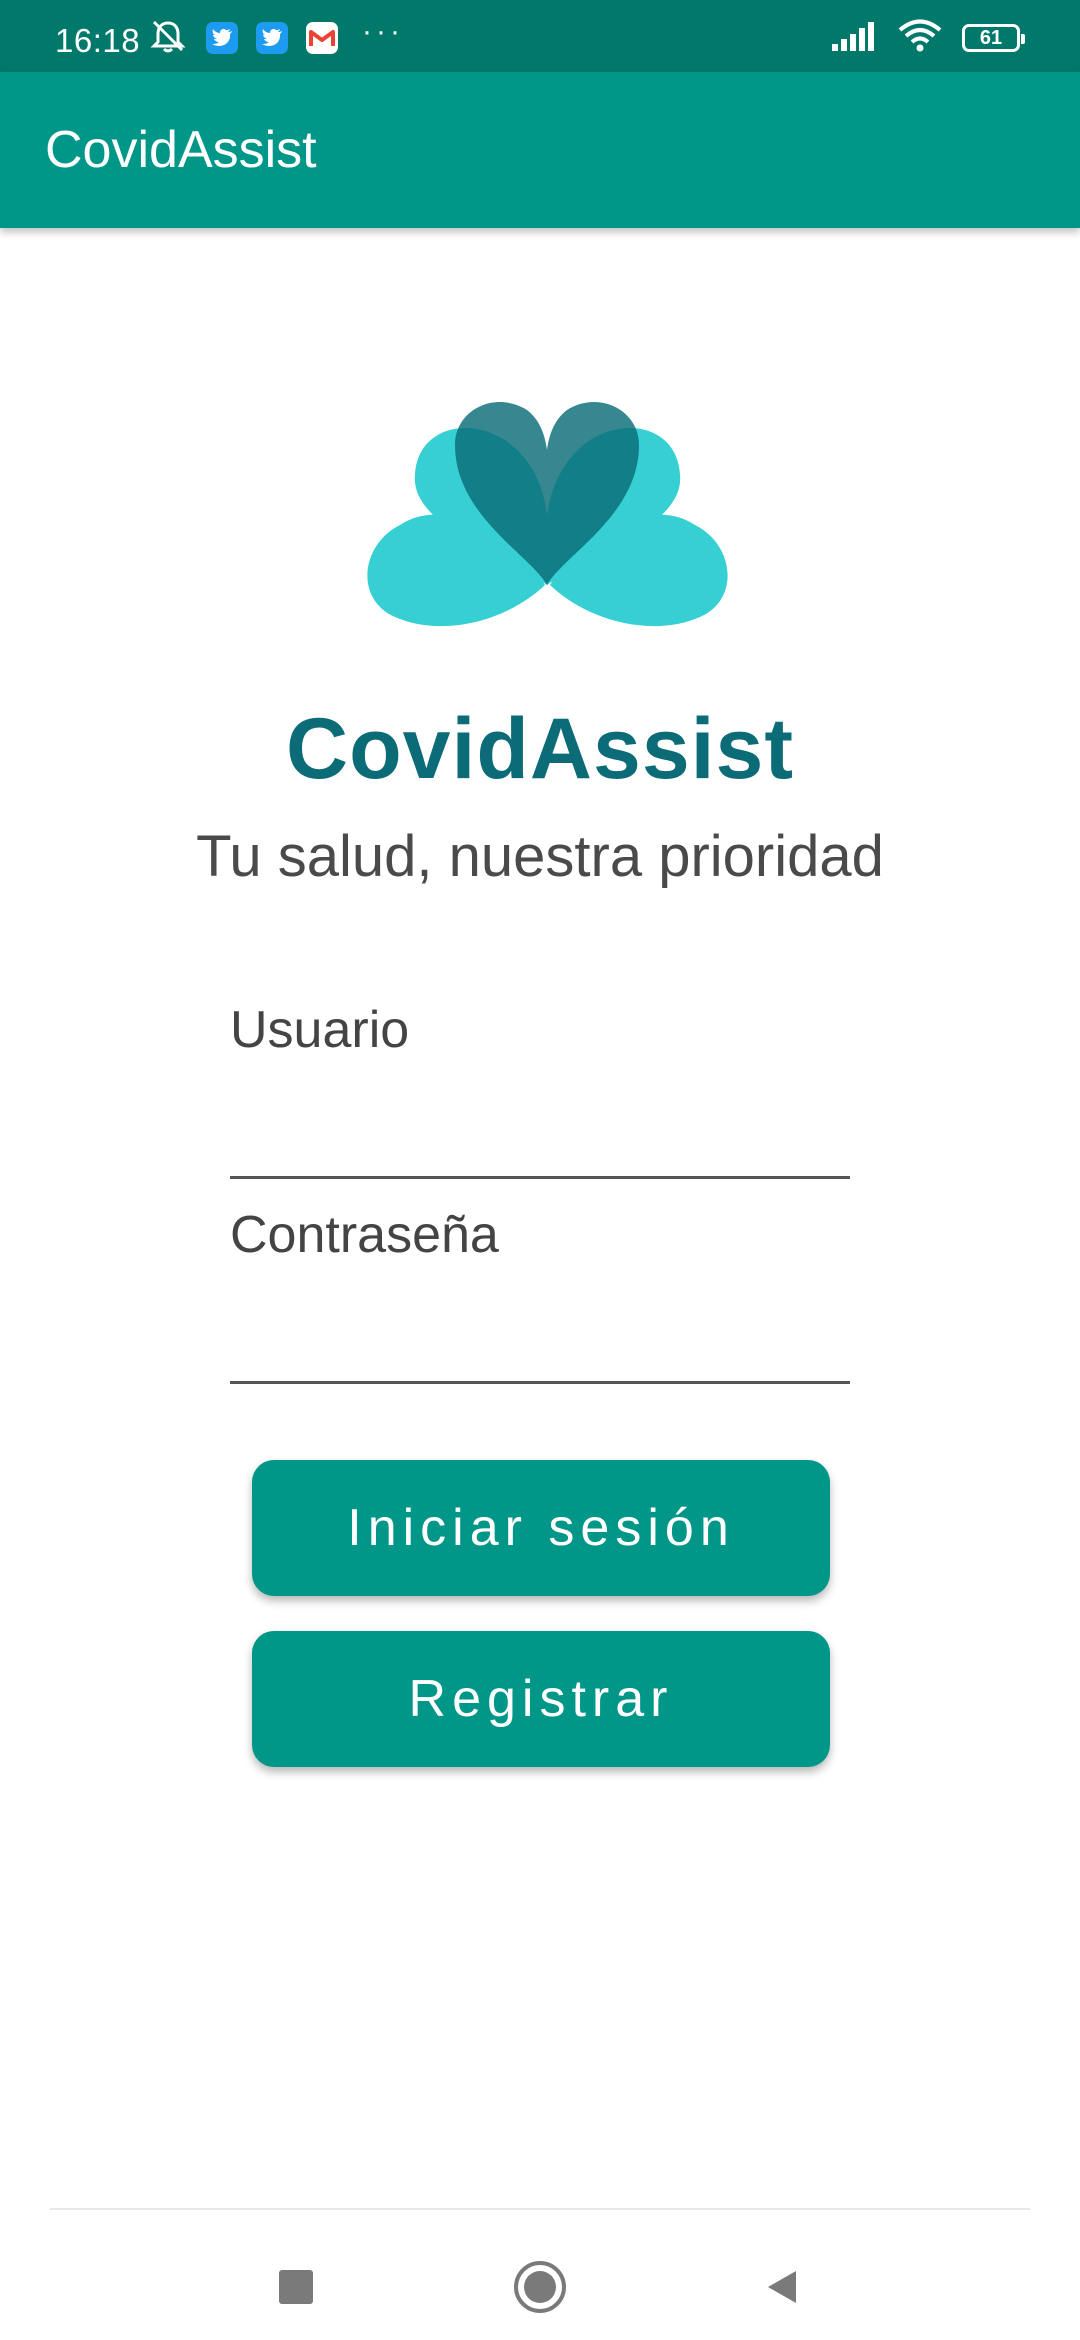 The height and width of the screenshot is (2340, 1080). I want to click on notification-icons: ···, so click(276, 37).